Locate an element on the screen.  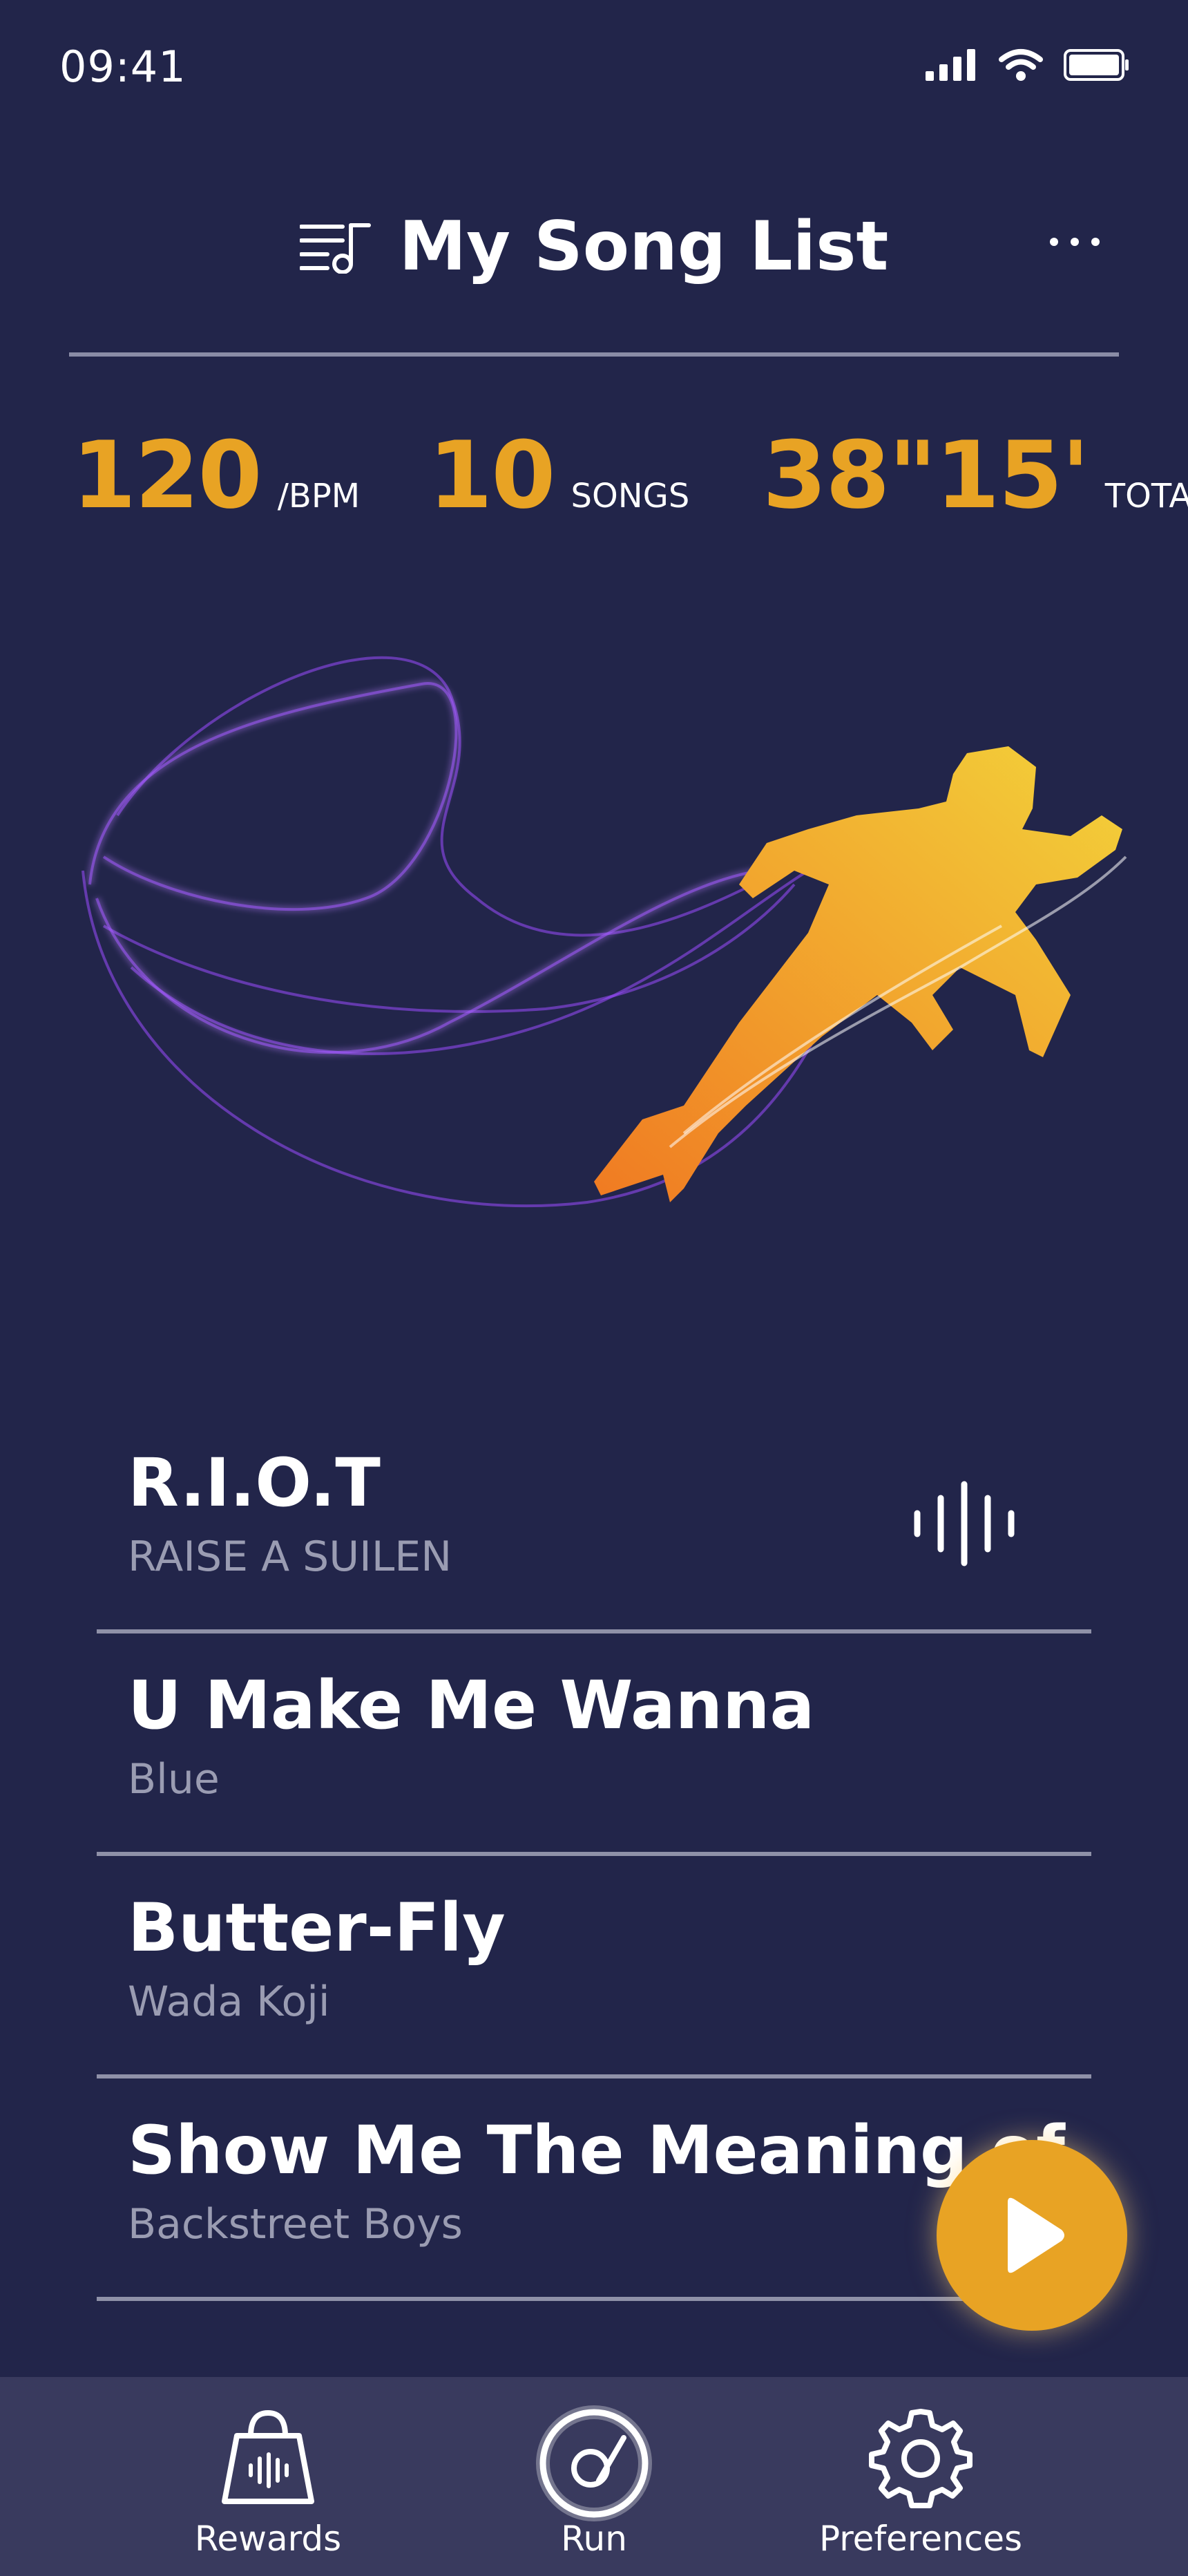
status-icons is located at coordinates (1028, 65).